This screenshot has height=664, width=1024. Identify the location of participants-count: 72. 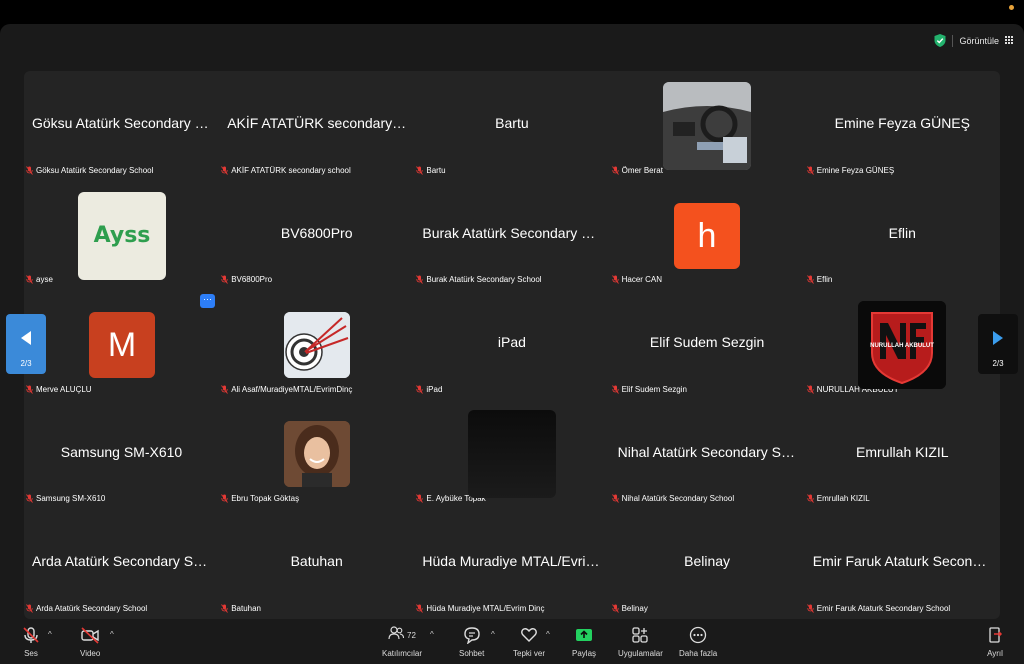
(411, 635).